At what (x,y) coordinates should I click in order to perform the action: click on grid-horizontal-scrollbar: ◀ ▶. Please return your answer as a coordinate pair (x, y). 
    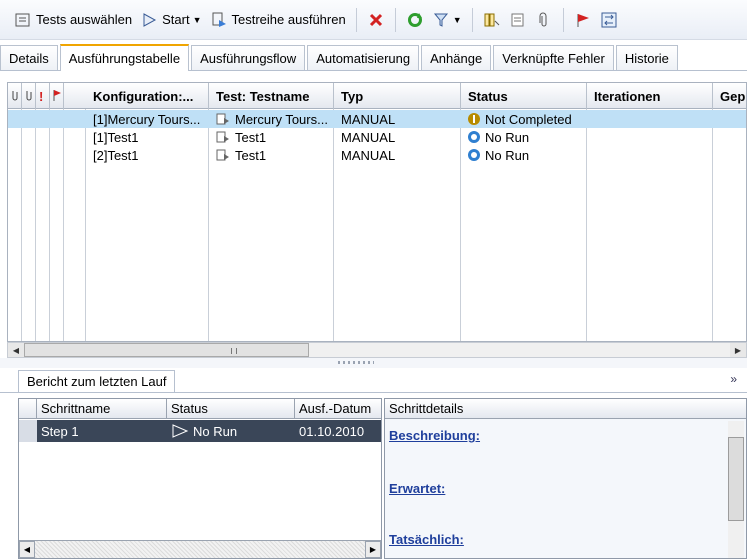
    Looking at the image, I should click on (377, 350).